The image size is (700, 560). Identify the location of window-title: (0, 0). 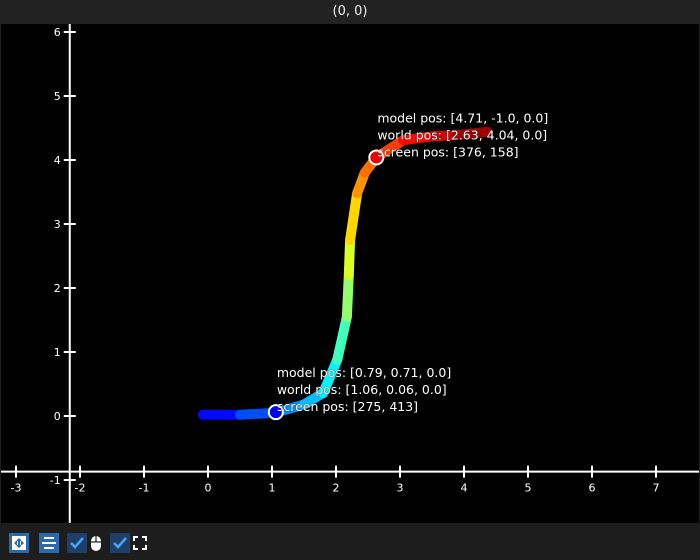
(350, 12).